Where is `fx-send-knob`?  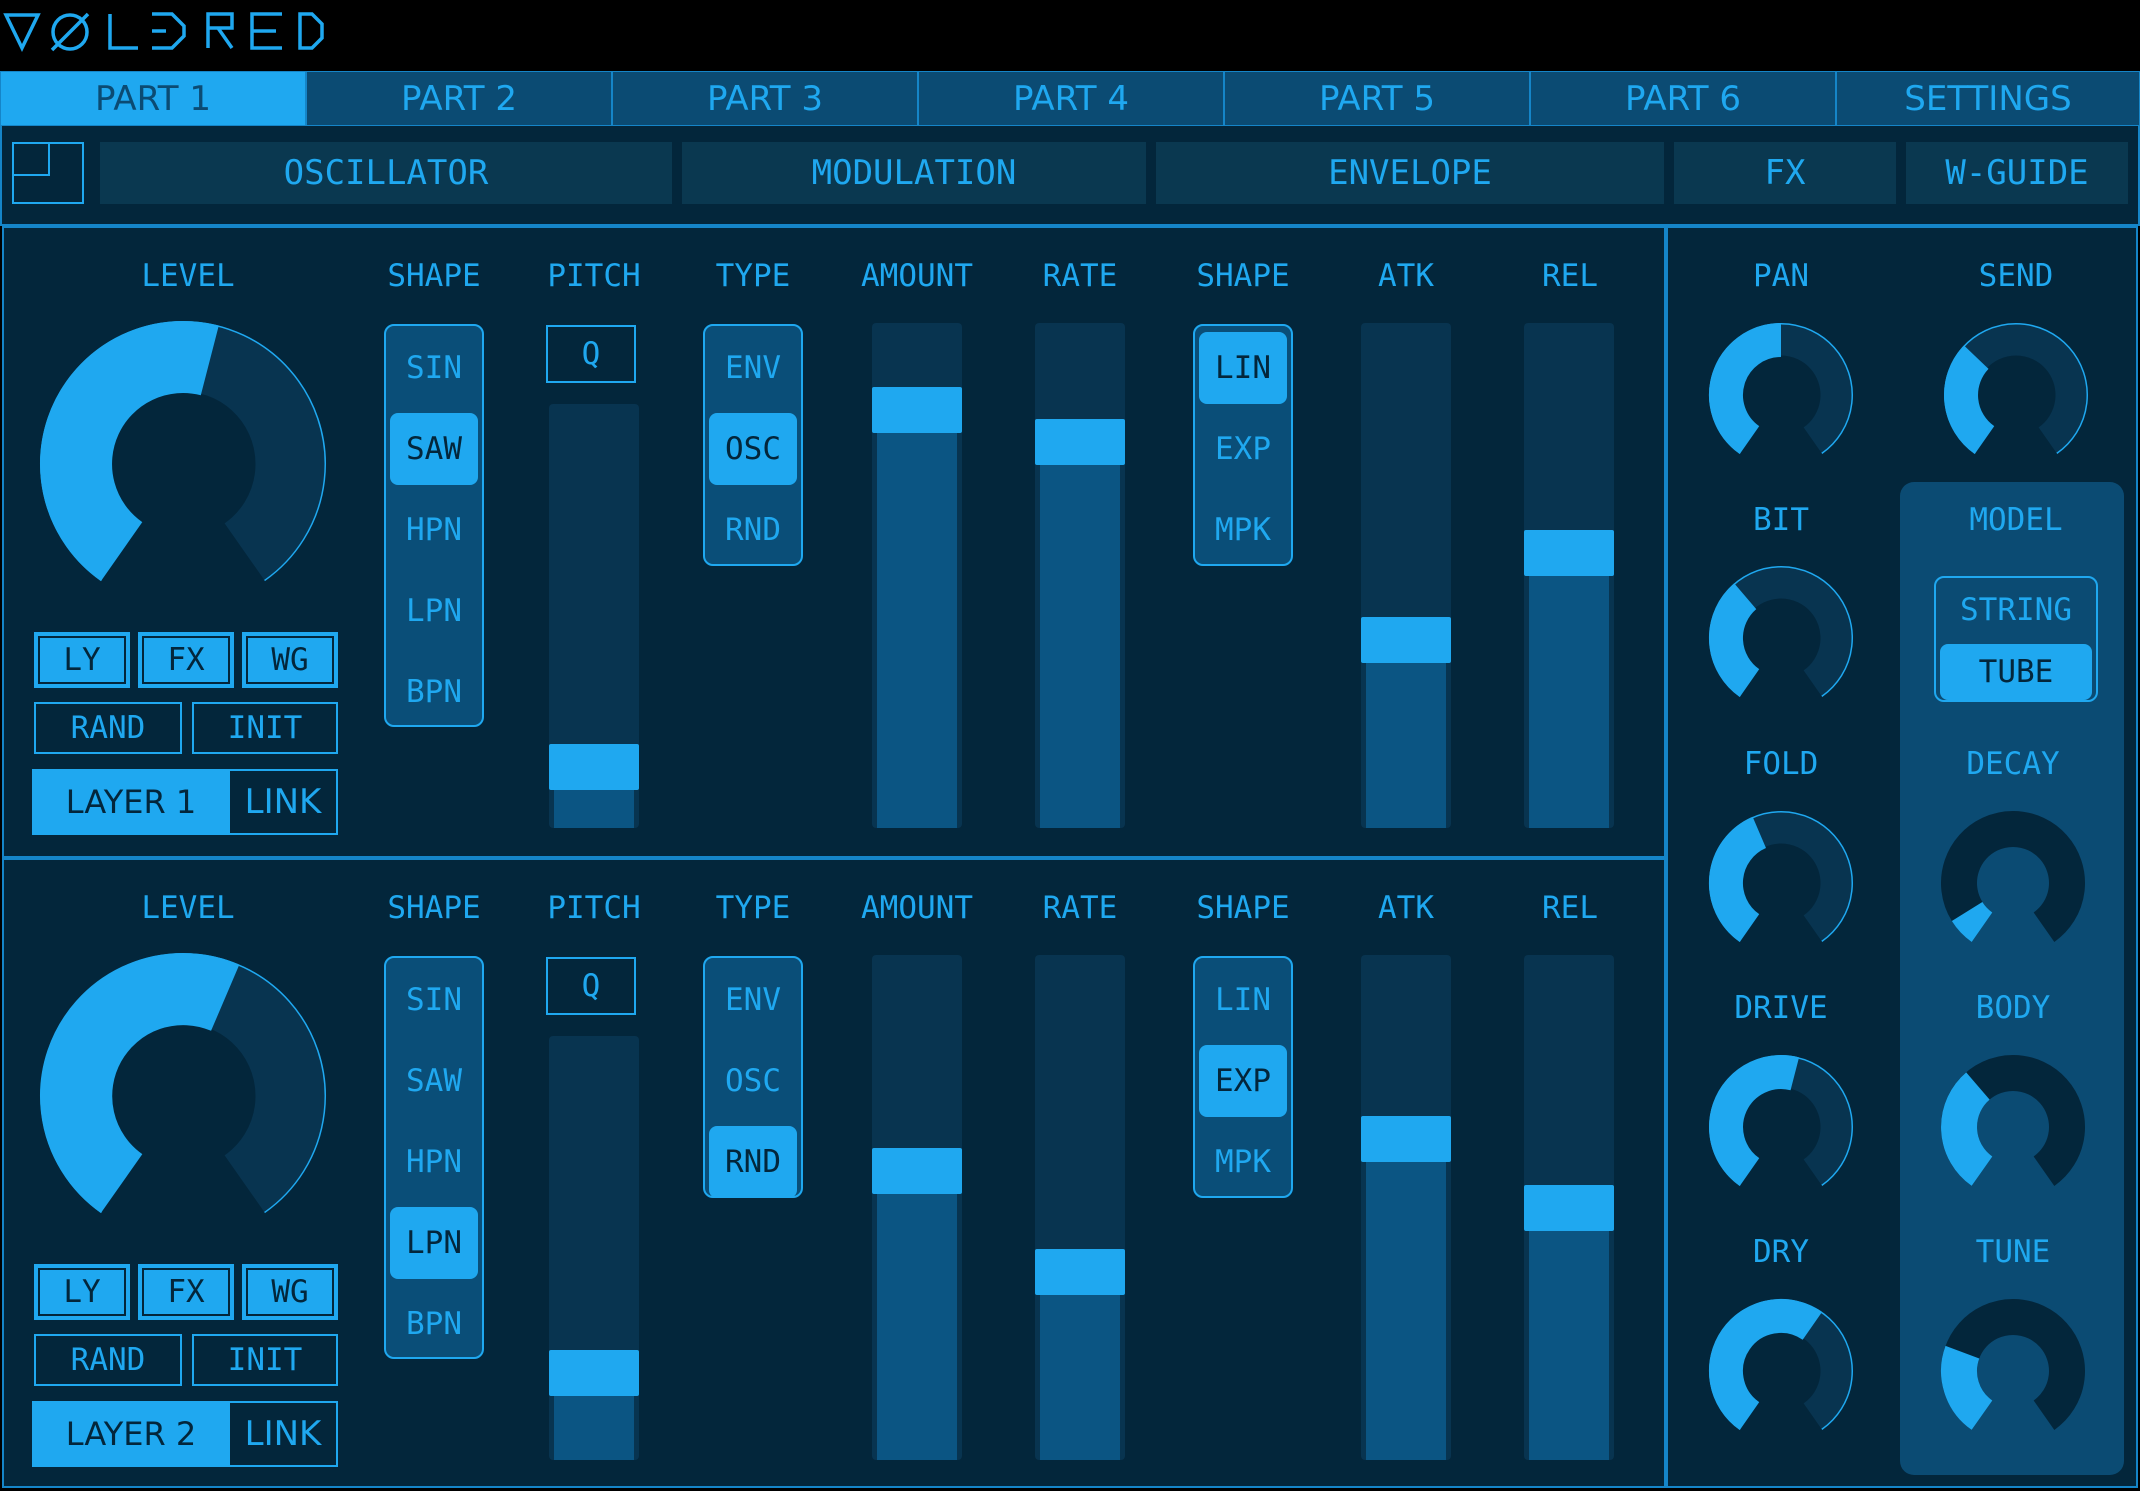
fx-send-knob is located at coordinates (2016, 395).